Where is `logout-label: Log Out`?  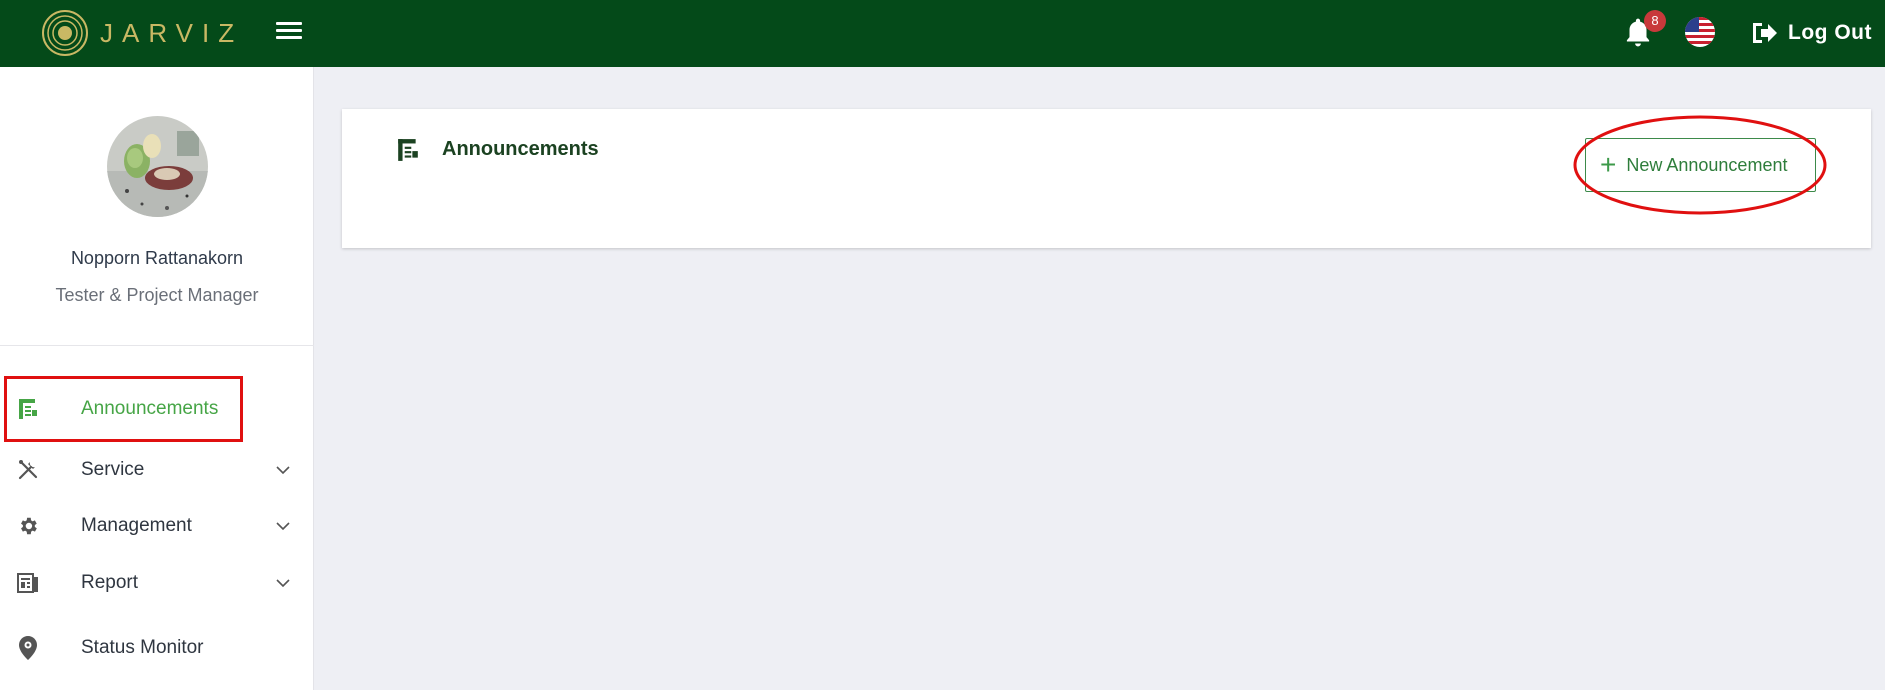 logout-label: Log Out is located at coordinates (1830, 32).